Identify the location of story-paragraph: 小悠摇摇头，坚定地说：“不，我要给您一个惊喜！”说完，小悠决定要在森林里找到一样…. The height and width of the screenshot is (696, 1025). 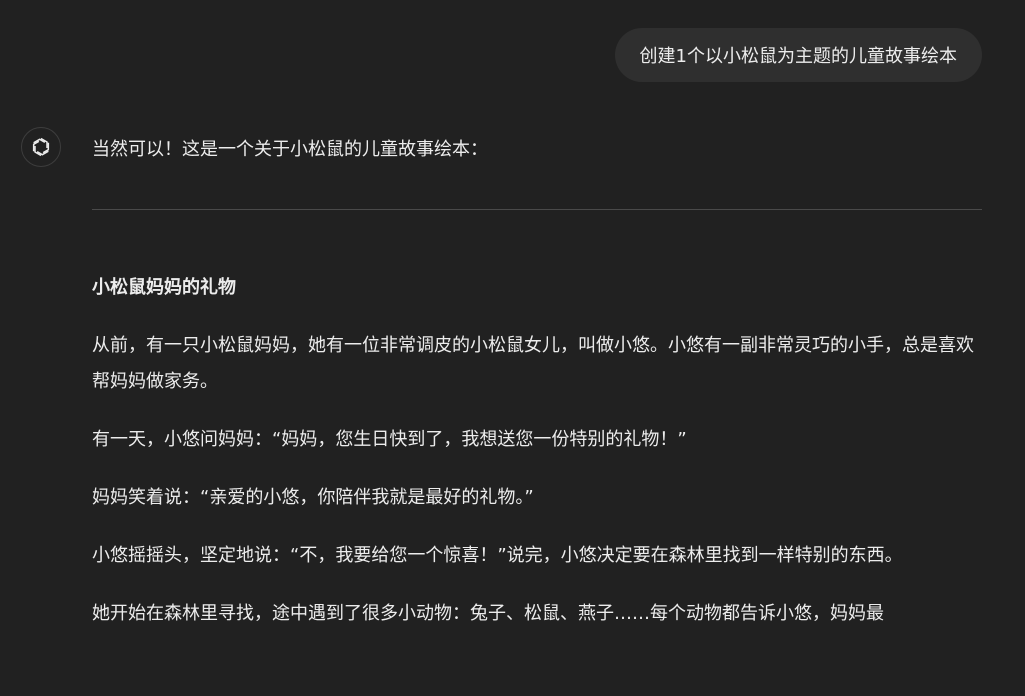
(497, 555).